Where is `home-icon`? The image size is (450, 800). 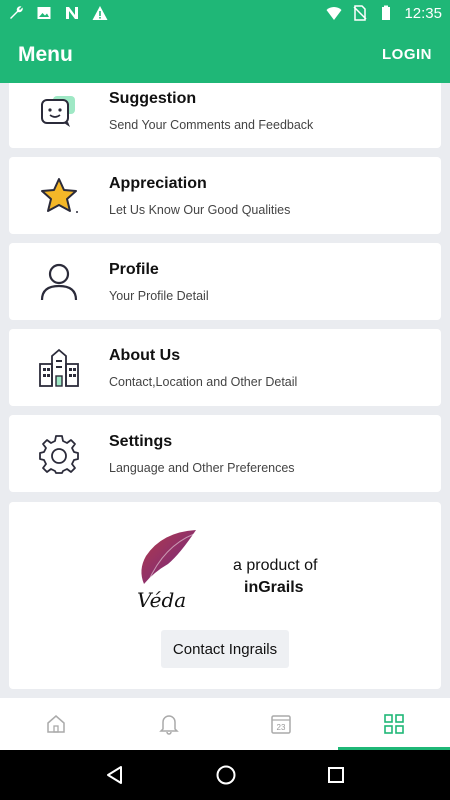
home-icon is located at coordinates (56, 724).